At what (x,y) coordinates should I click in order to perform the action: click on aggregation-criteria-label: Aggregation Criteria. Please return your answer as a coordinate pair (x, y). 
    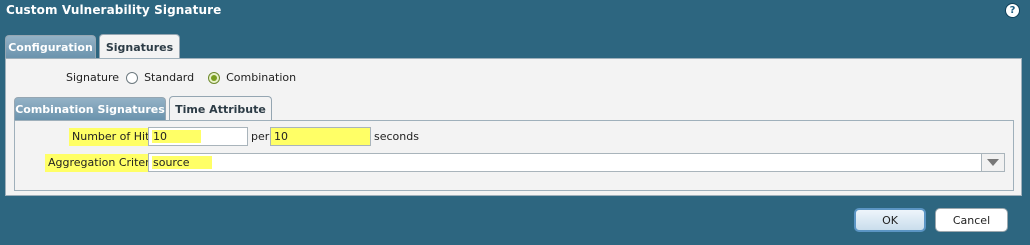
    Looking at the image, I should click on (104, 163).